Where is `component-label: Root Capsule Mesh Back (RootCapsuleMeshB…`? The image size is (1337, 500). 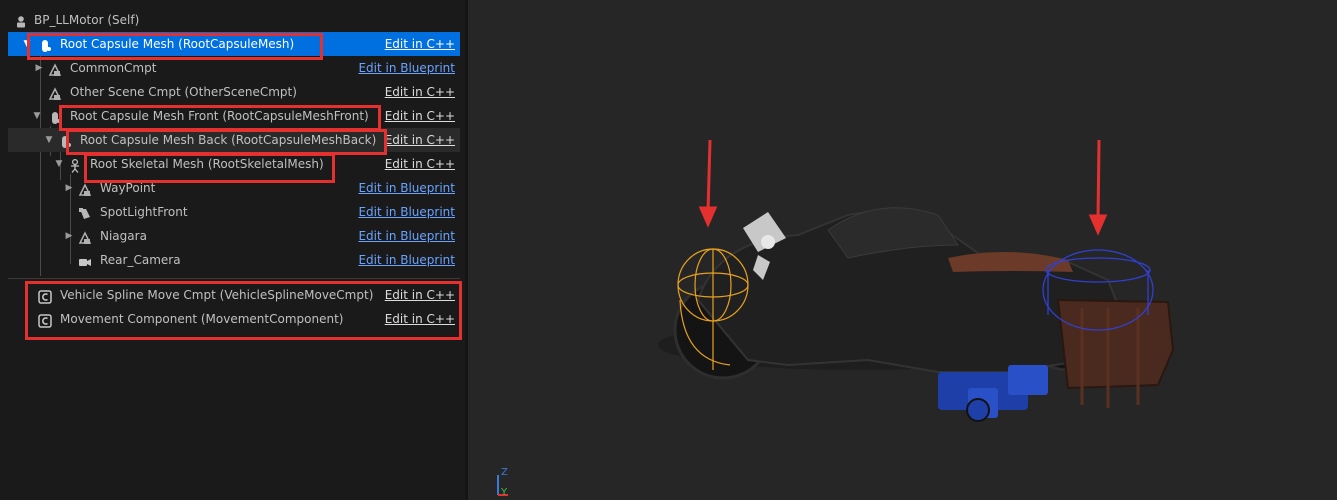 component-label: Root Capsule Mesh Back (RootCapsuleMeshB… is located at coordinates (228, 140).